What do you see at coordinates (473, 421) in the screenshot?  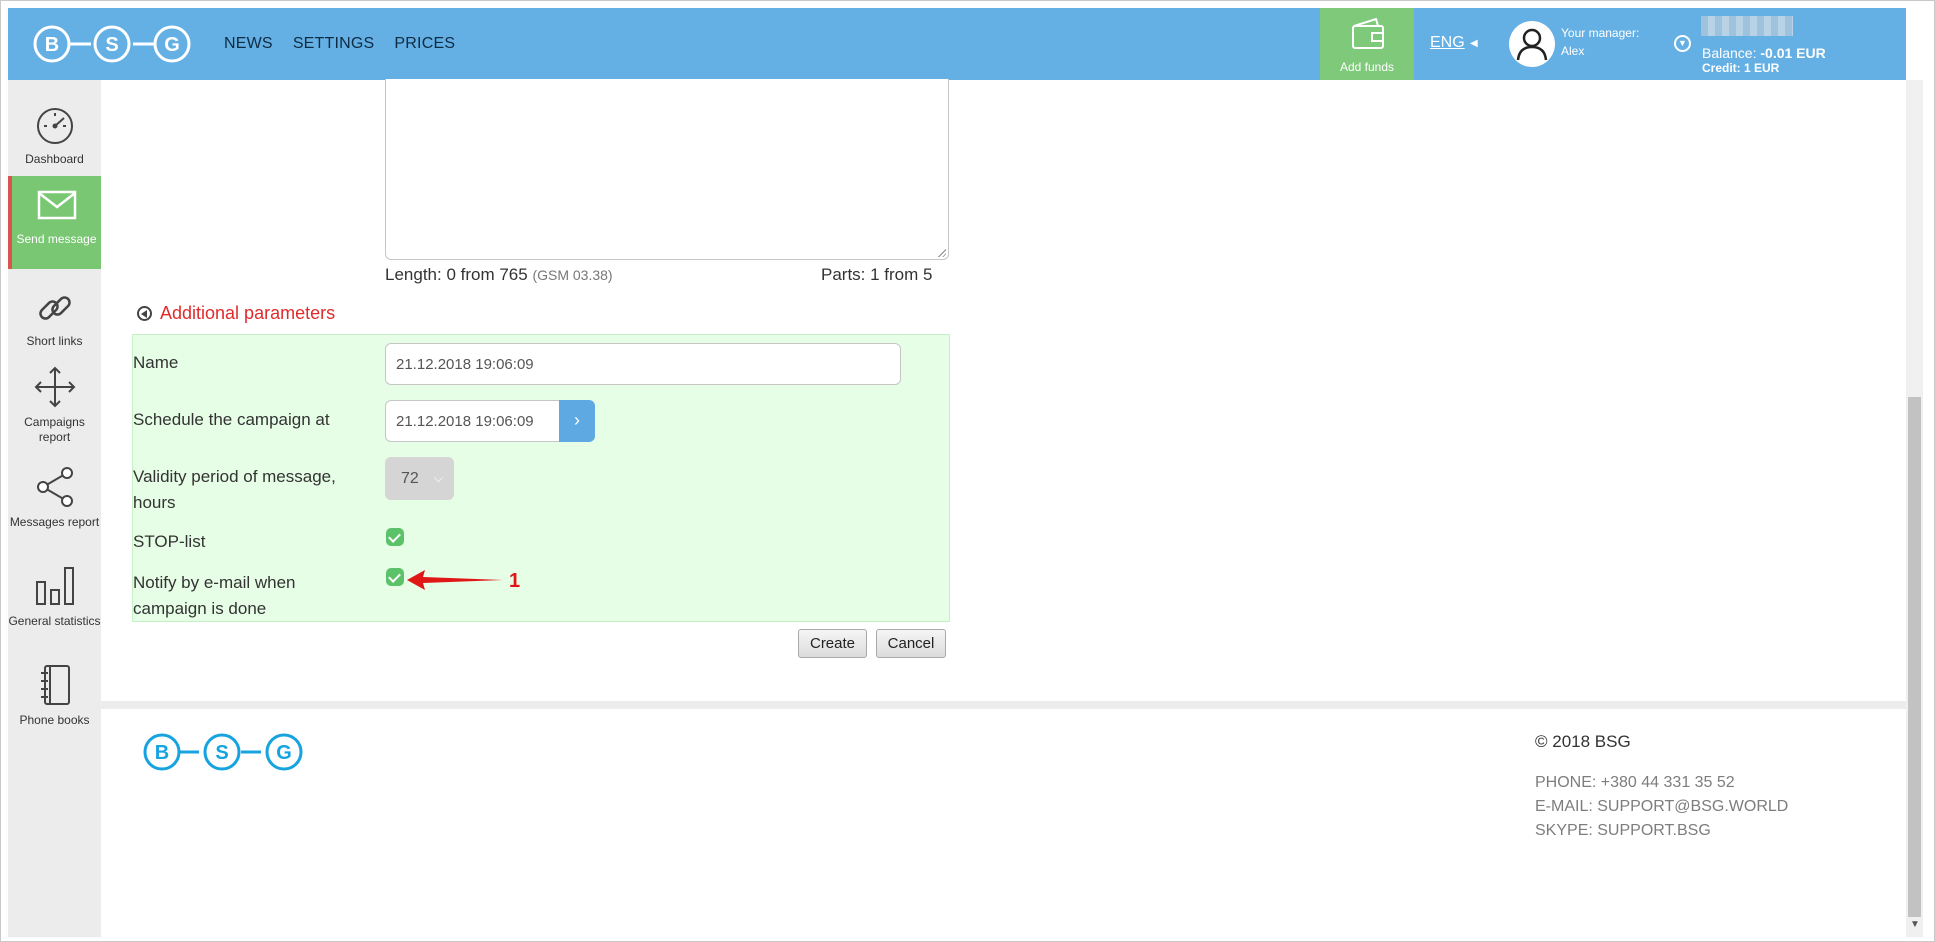 I see `schedule-datetime-input` at bounding box center [473, 421].